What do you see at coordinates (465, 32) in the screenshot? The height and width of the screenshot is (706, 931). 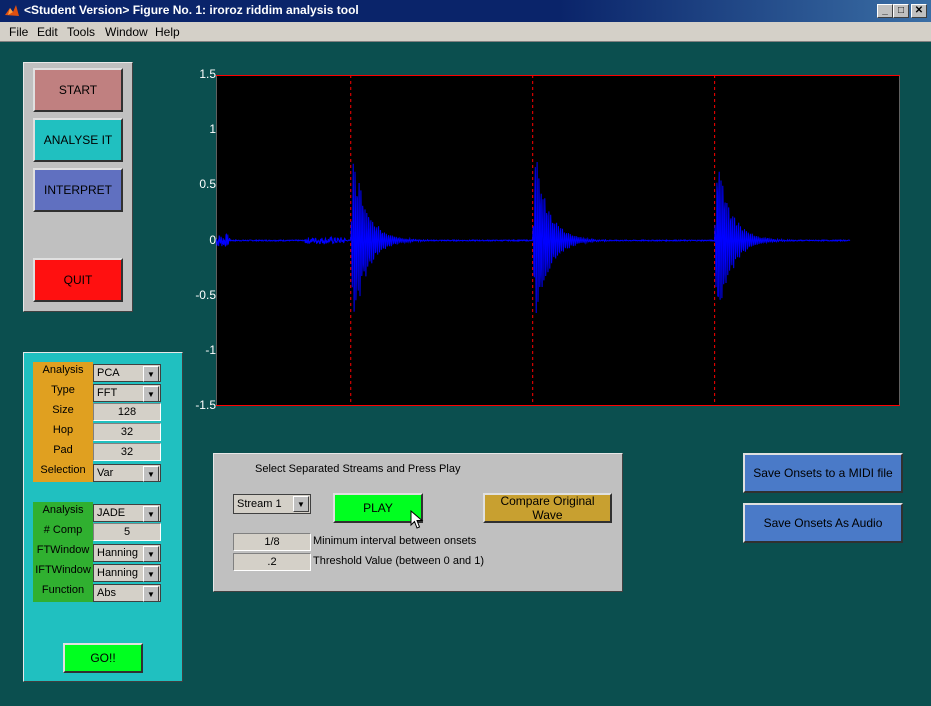 I see `menu-bar: File Edit Tools Window Help` at bounding box center [465, 32].